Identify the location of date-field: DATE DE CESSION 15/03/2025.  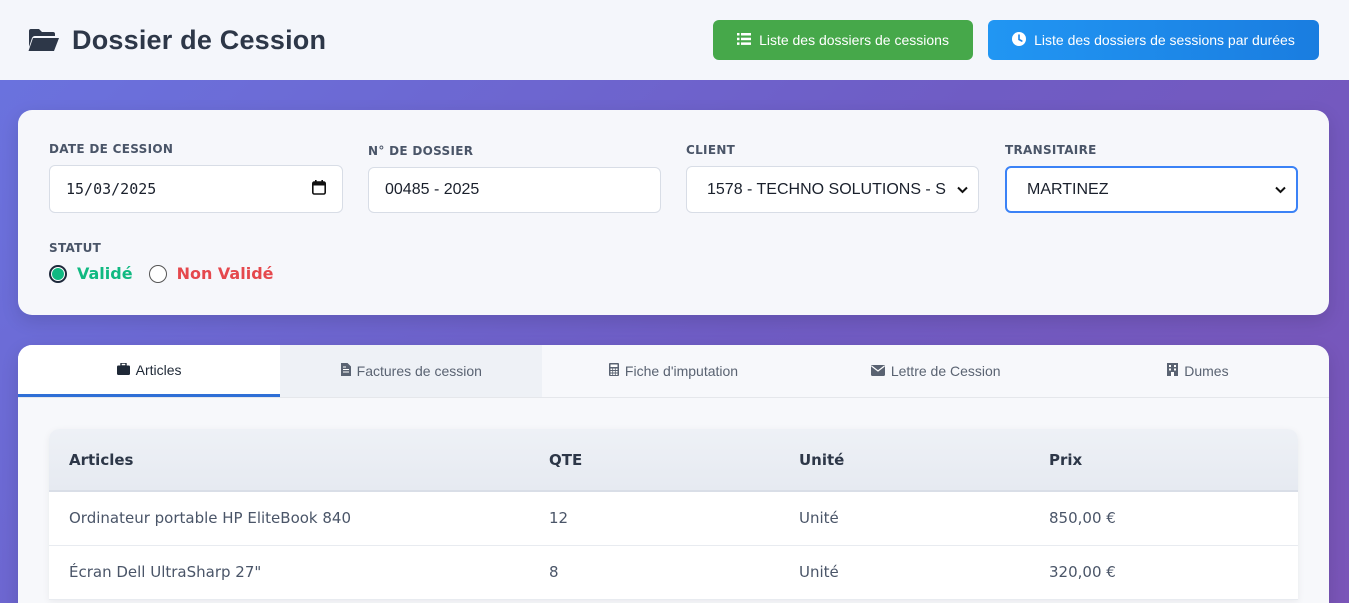
(196, 177).